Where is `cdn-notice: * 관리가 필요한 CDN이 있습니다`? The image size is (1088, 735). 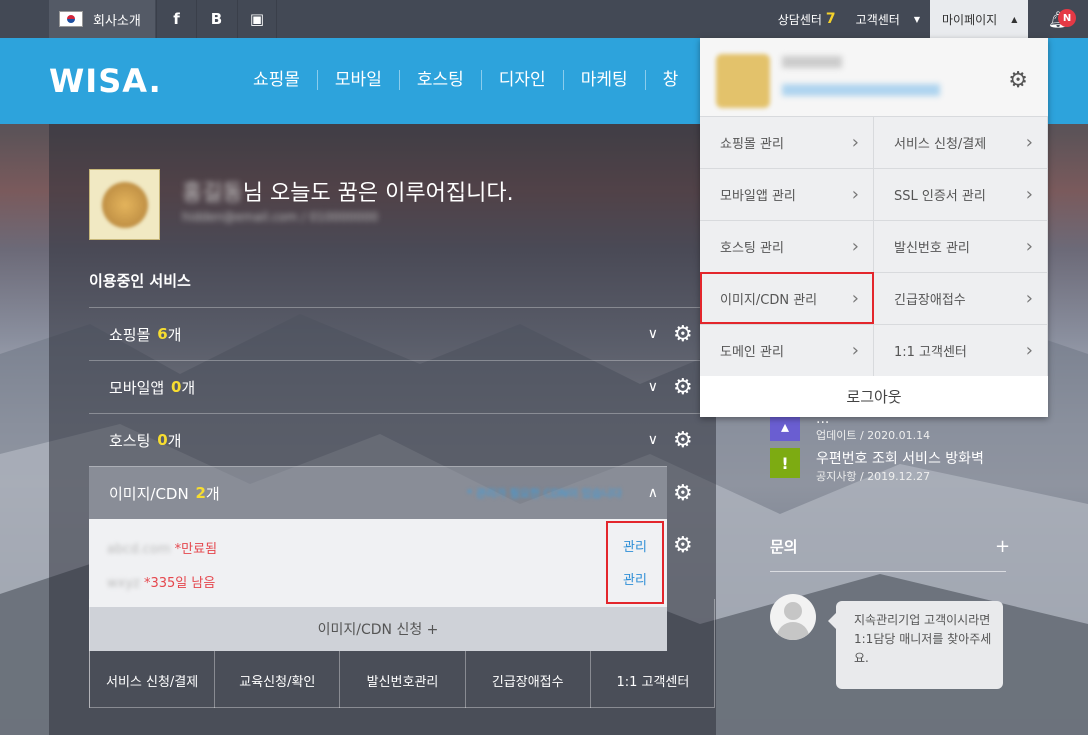 cdn-notice: * 관리가 필요한 CDN이 있습니다 is located at coordinates (544, 493).